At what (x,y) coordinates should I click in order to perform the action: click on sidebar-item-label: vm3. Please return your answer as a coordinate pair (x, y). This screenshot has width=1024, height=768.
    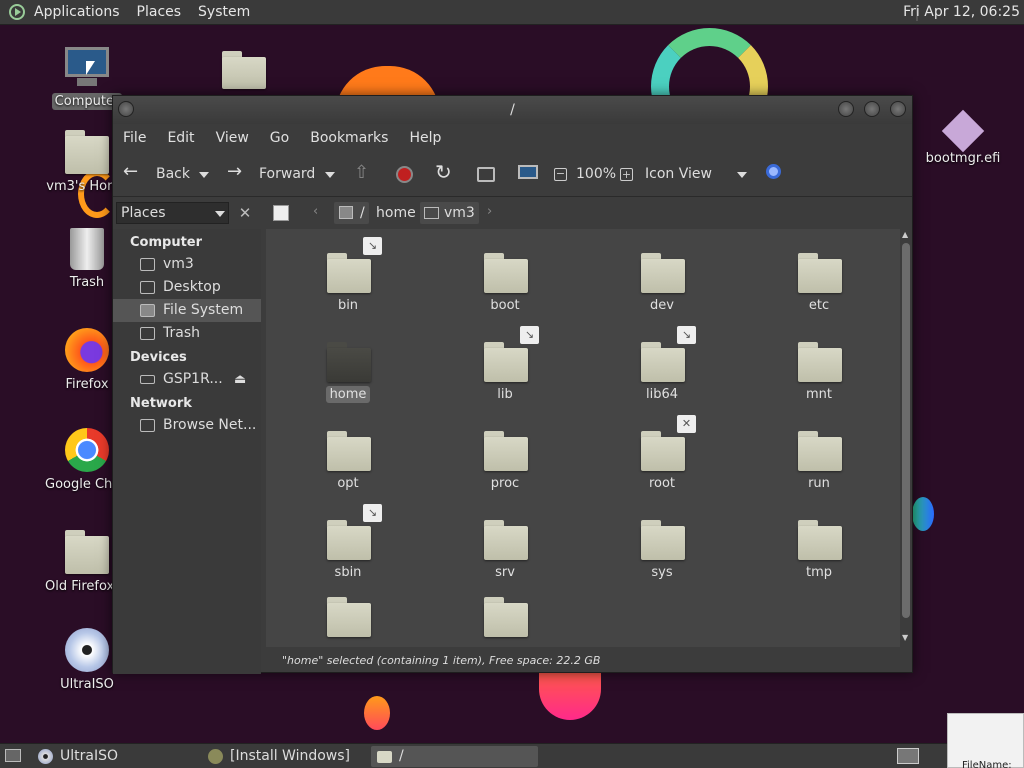
    Looking at the image, I should click on (178, 264).